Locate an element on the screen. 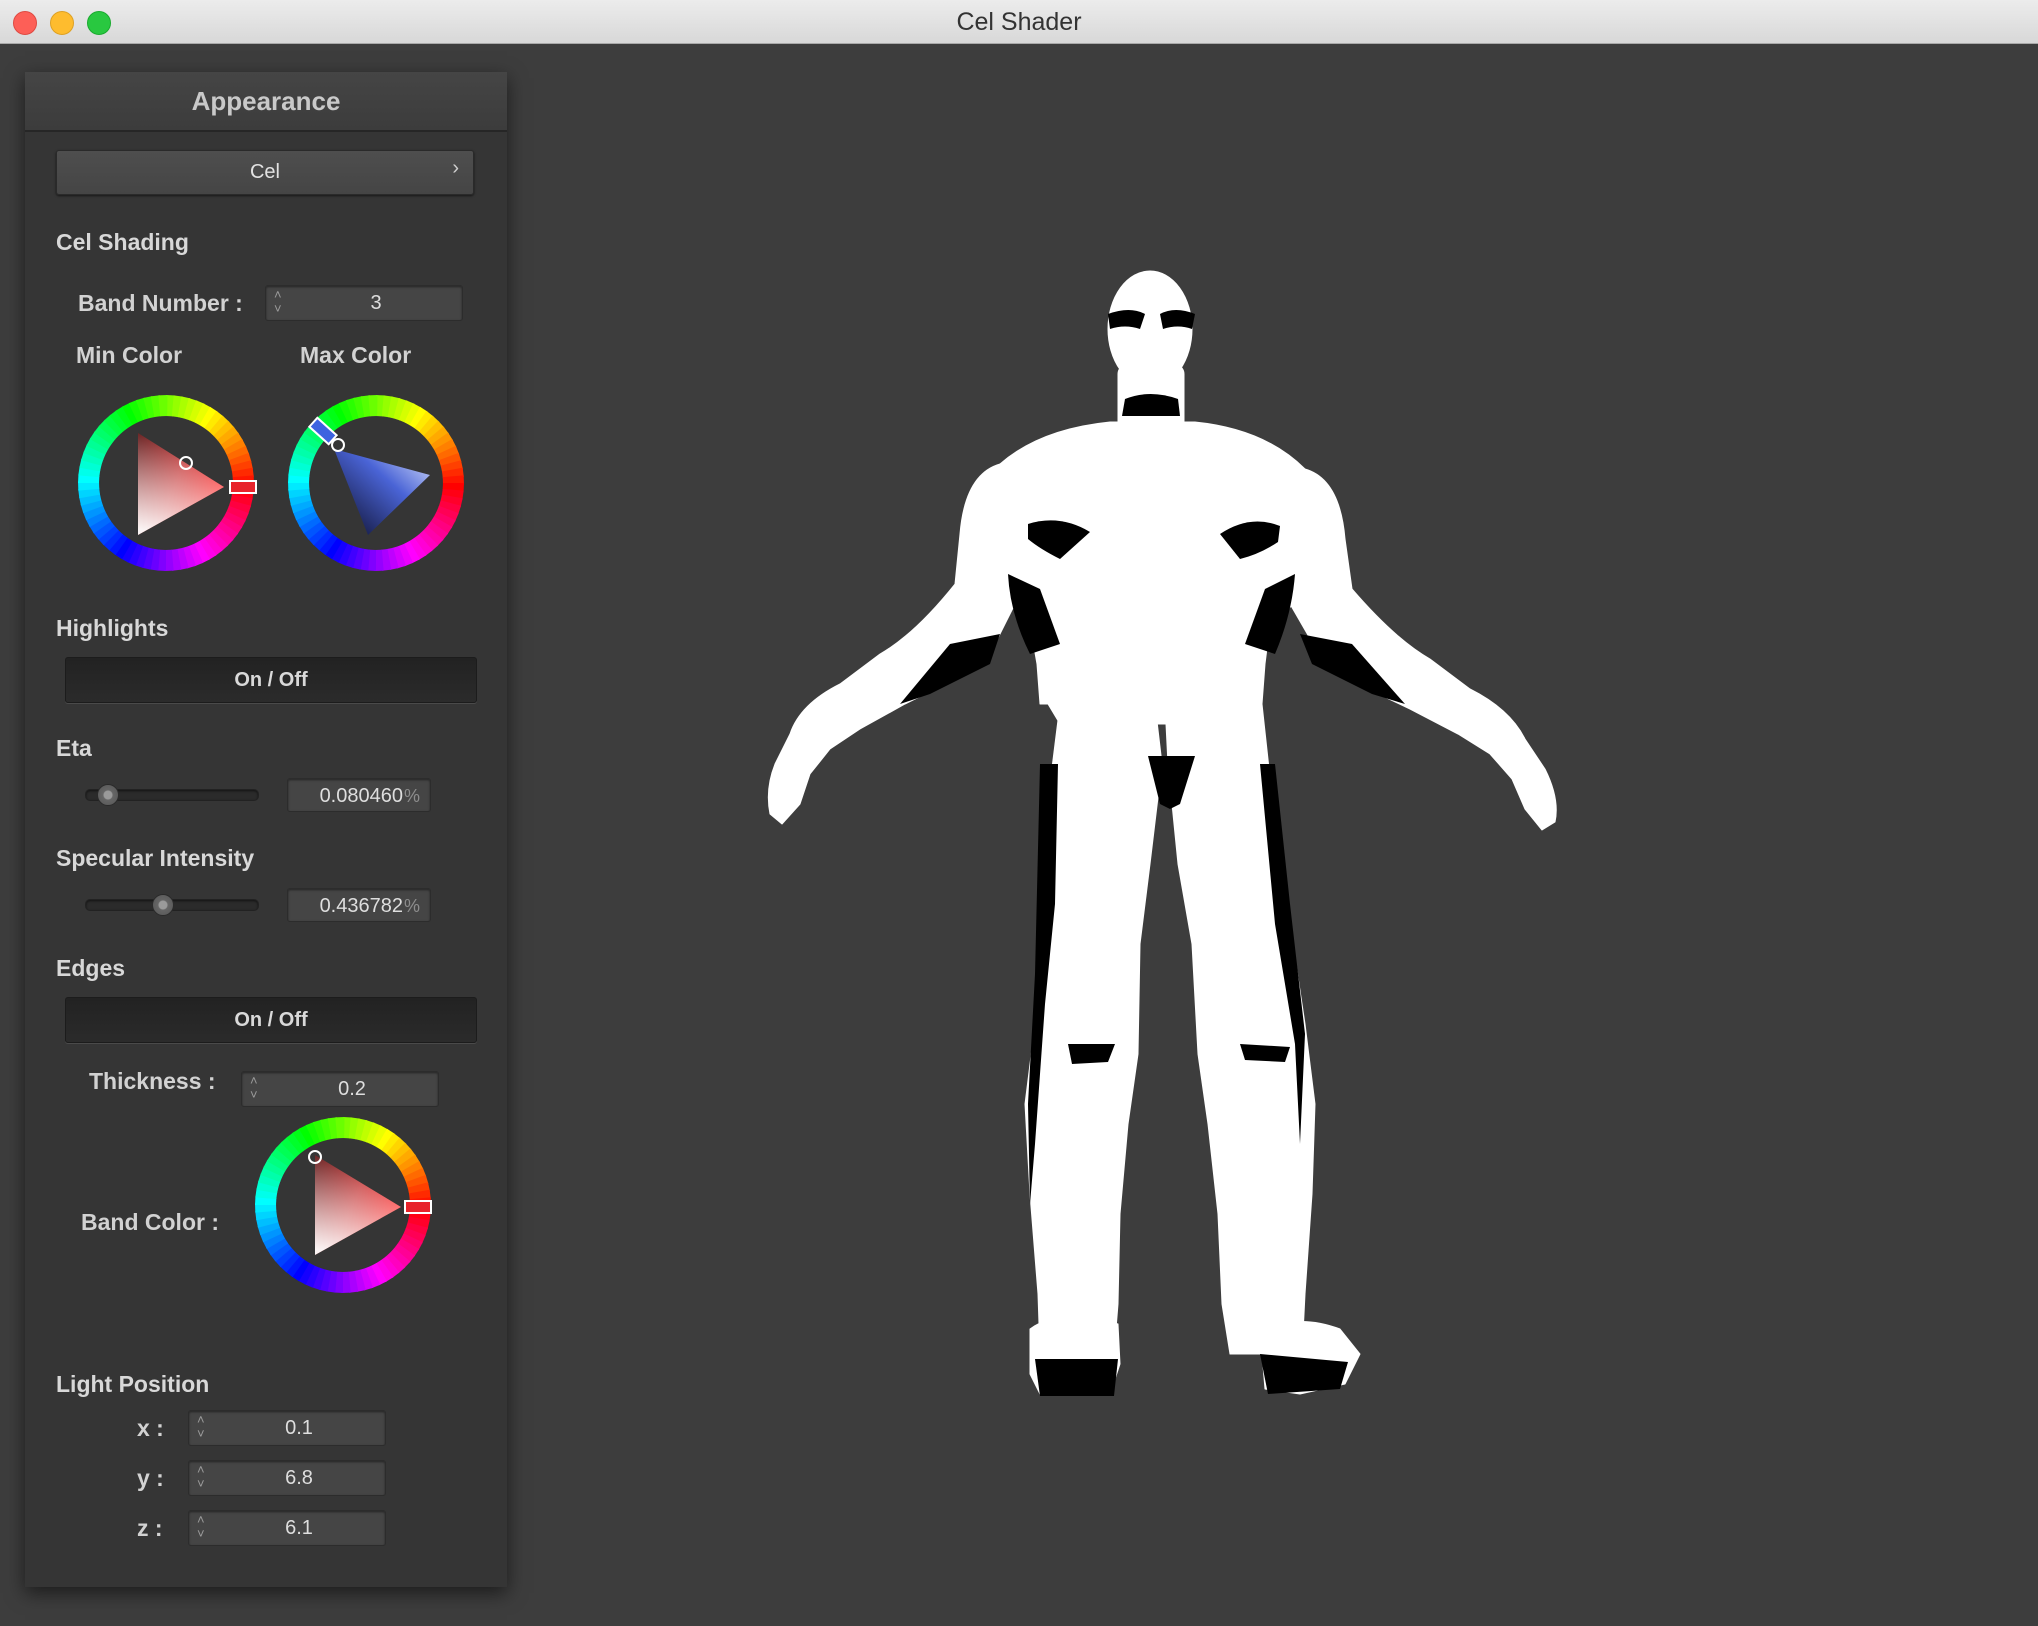 This screenshot has height=1626, width=2038. light-x-stepper: ˄ ˅ 0.1 is located at coordinates (287, 1428).